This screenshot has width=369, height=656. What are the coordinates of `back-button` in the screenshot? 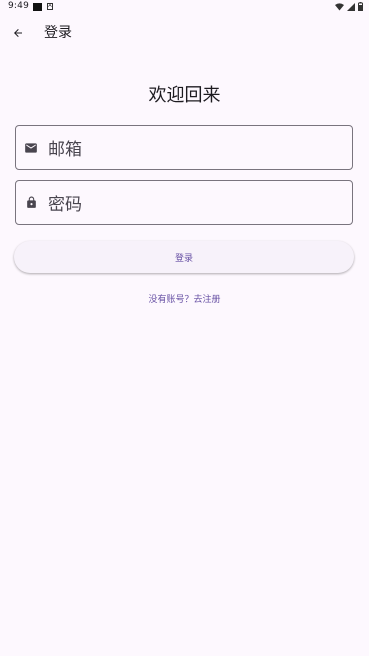 It's located at (18, 33).